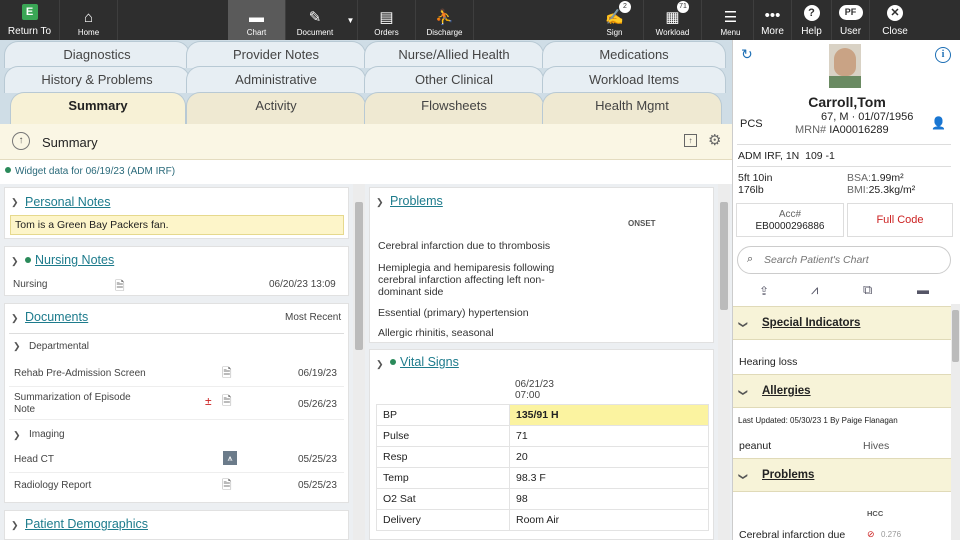 The height and width of the screenshot is (541, 960). Describe the element at coordinates (714, 140) in the screenshot. I see `gear-icon: ⚙` at that location.